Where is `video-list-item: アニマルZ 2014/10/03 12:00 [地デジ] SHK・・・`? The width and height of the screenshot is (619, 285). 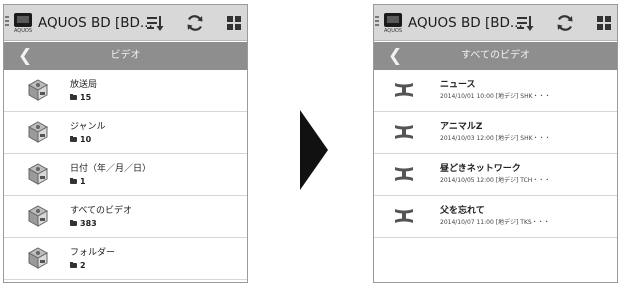 video-list-item: アニマルZ 2014/10/03 12:00 [地デジ] SHK・・・ is located at coordinates (495, 133).